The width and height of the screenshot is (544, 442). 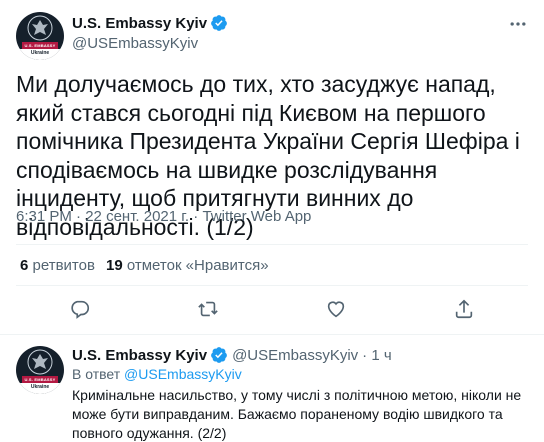 I want to click on author-display-name: U.S. Embassy Kyiv, so click(x=139, y=23).